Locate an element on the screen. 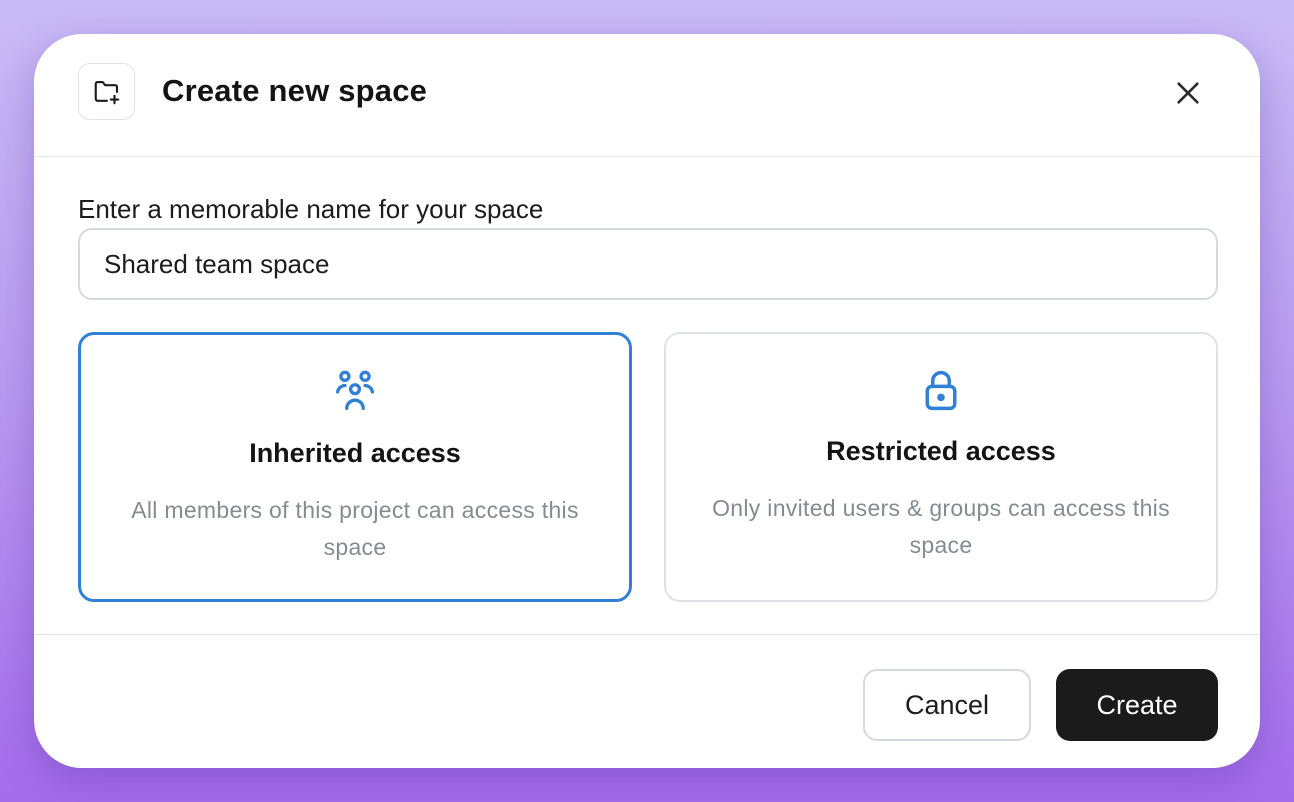 This screenshot has width=1294, height=802. folder-plus-icon is located at coordinates (106, 91).